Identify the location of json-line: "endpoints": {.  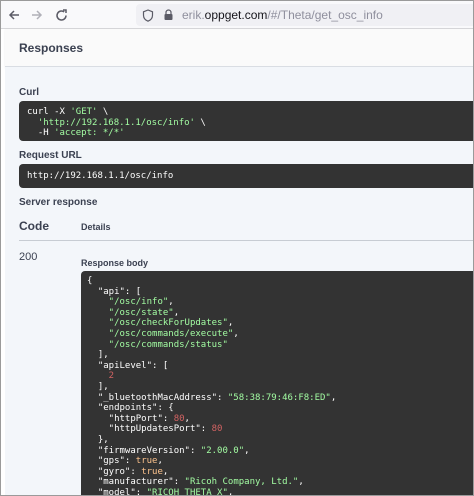
(278, 408).